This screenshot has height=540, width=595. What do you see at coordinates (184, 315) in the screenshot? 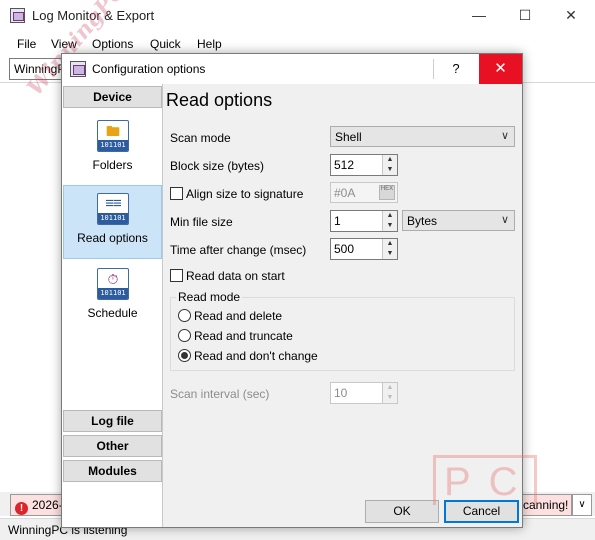
I see `radio-read-and-delete` at bounding box center [184, 315].